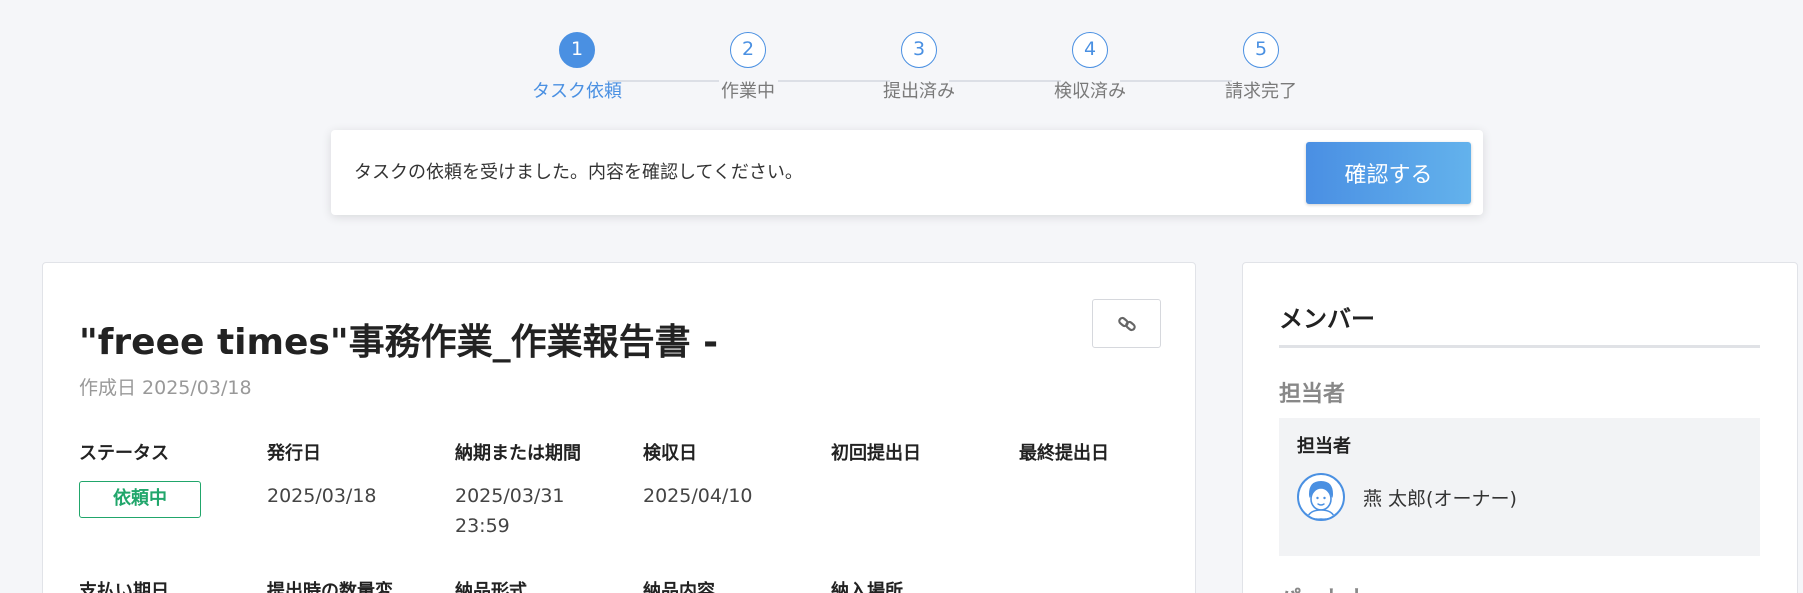  I want to click on step-invoice-complete: 5 請求完了, so click(1261, 67).